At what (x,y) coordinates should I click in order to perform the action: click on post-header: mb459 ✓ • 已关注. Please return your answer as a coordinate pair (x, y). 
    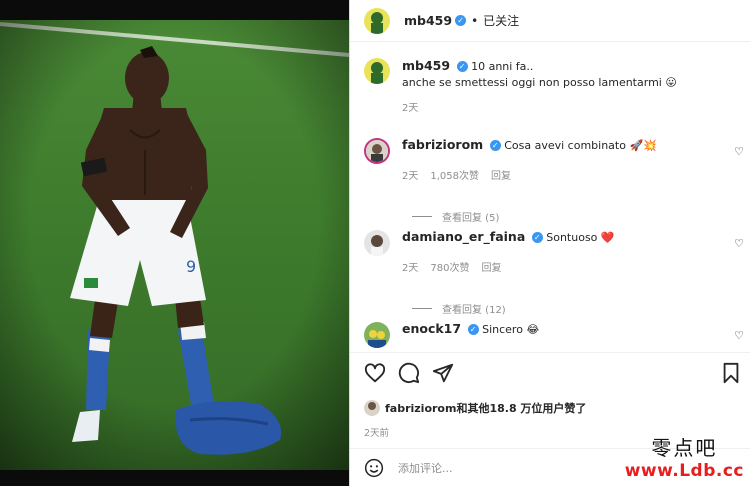
    Looking at the image, I should click on (550, 21).